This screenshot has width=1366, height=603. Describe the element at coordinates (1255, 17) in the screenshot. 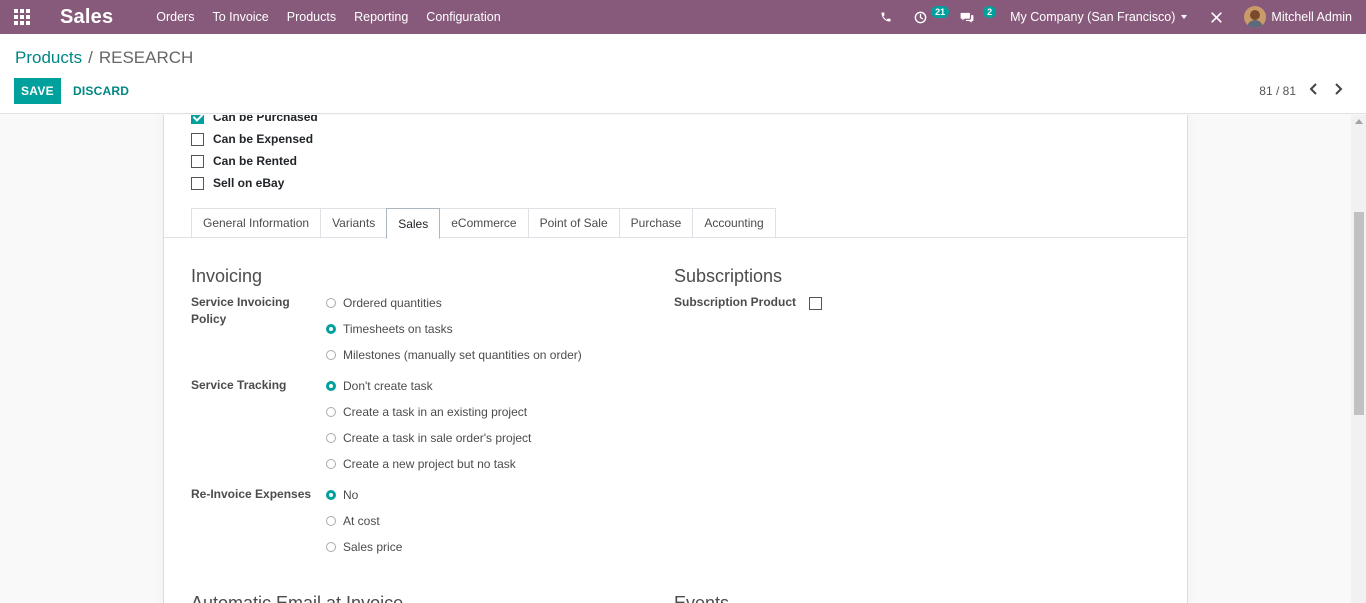

I see `avatar` at that location.